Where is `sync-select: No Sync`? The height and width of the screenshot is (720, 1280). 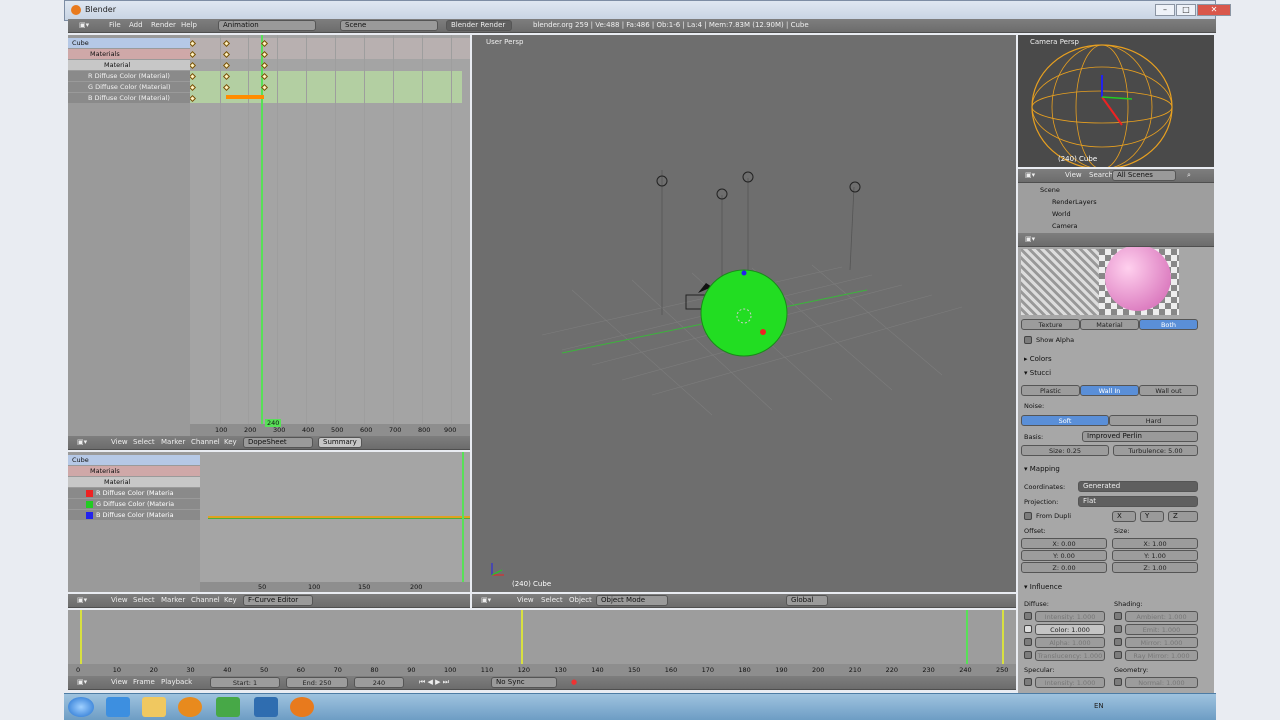 sync-select: No Sync is located at coordinates (524, 682).